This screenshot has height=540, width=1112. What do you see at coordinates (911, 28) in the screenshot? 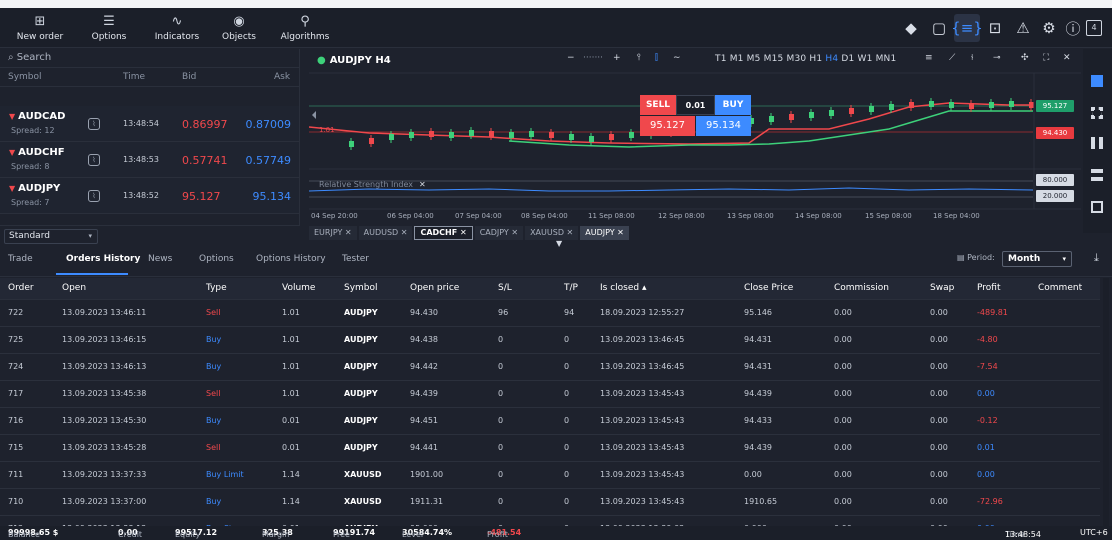
I see `eraser-icon: ◆` at bounding box center [911, 28].